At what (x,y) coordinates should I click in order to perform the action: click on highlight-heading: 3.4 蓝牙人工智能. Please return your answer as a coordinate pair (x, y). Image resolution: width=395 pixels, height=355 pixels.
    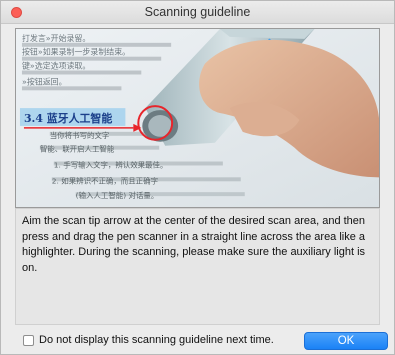
    Looking at the image, I should click on (68, 118).